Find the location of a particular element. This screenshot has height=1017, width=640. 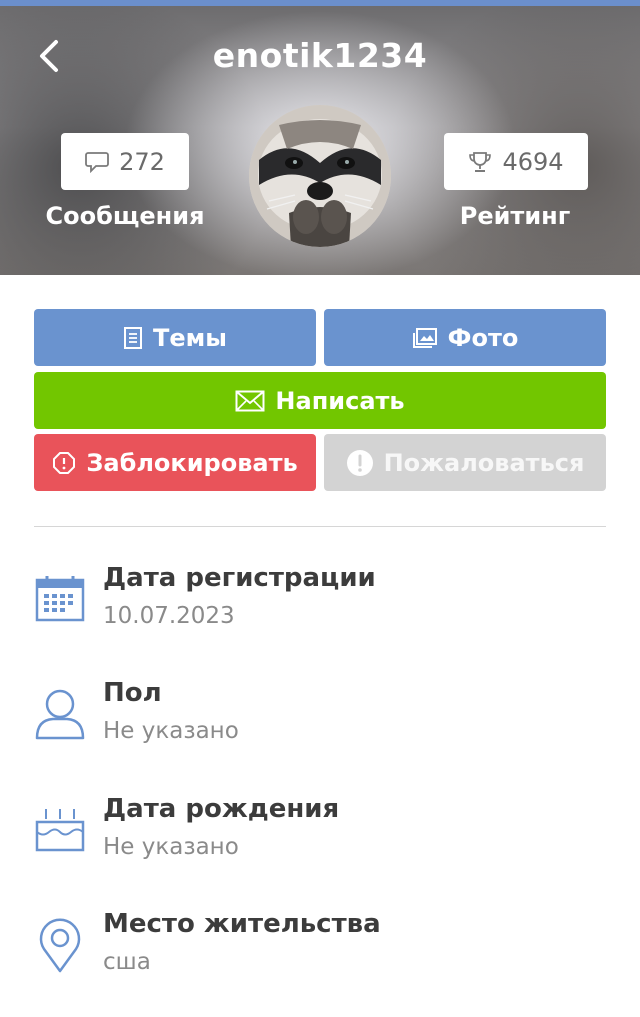

birthday-cake-icon is located at coordinates (60, 830).